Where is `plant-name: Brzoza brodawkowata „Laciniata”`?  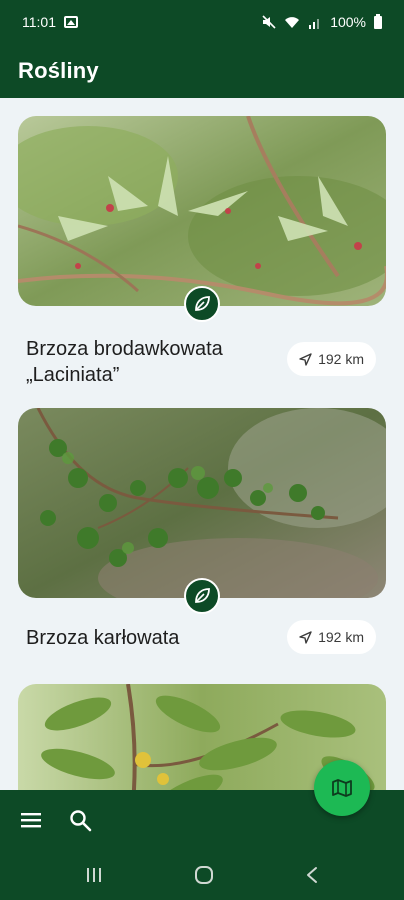
plant-name: Brzoza brodawkowata „Laciniata” is located at coordinates (156, 362).